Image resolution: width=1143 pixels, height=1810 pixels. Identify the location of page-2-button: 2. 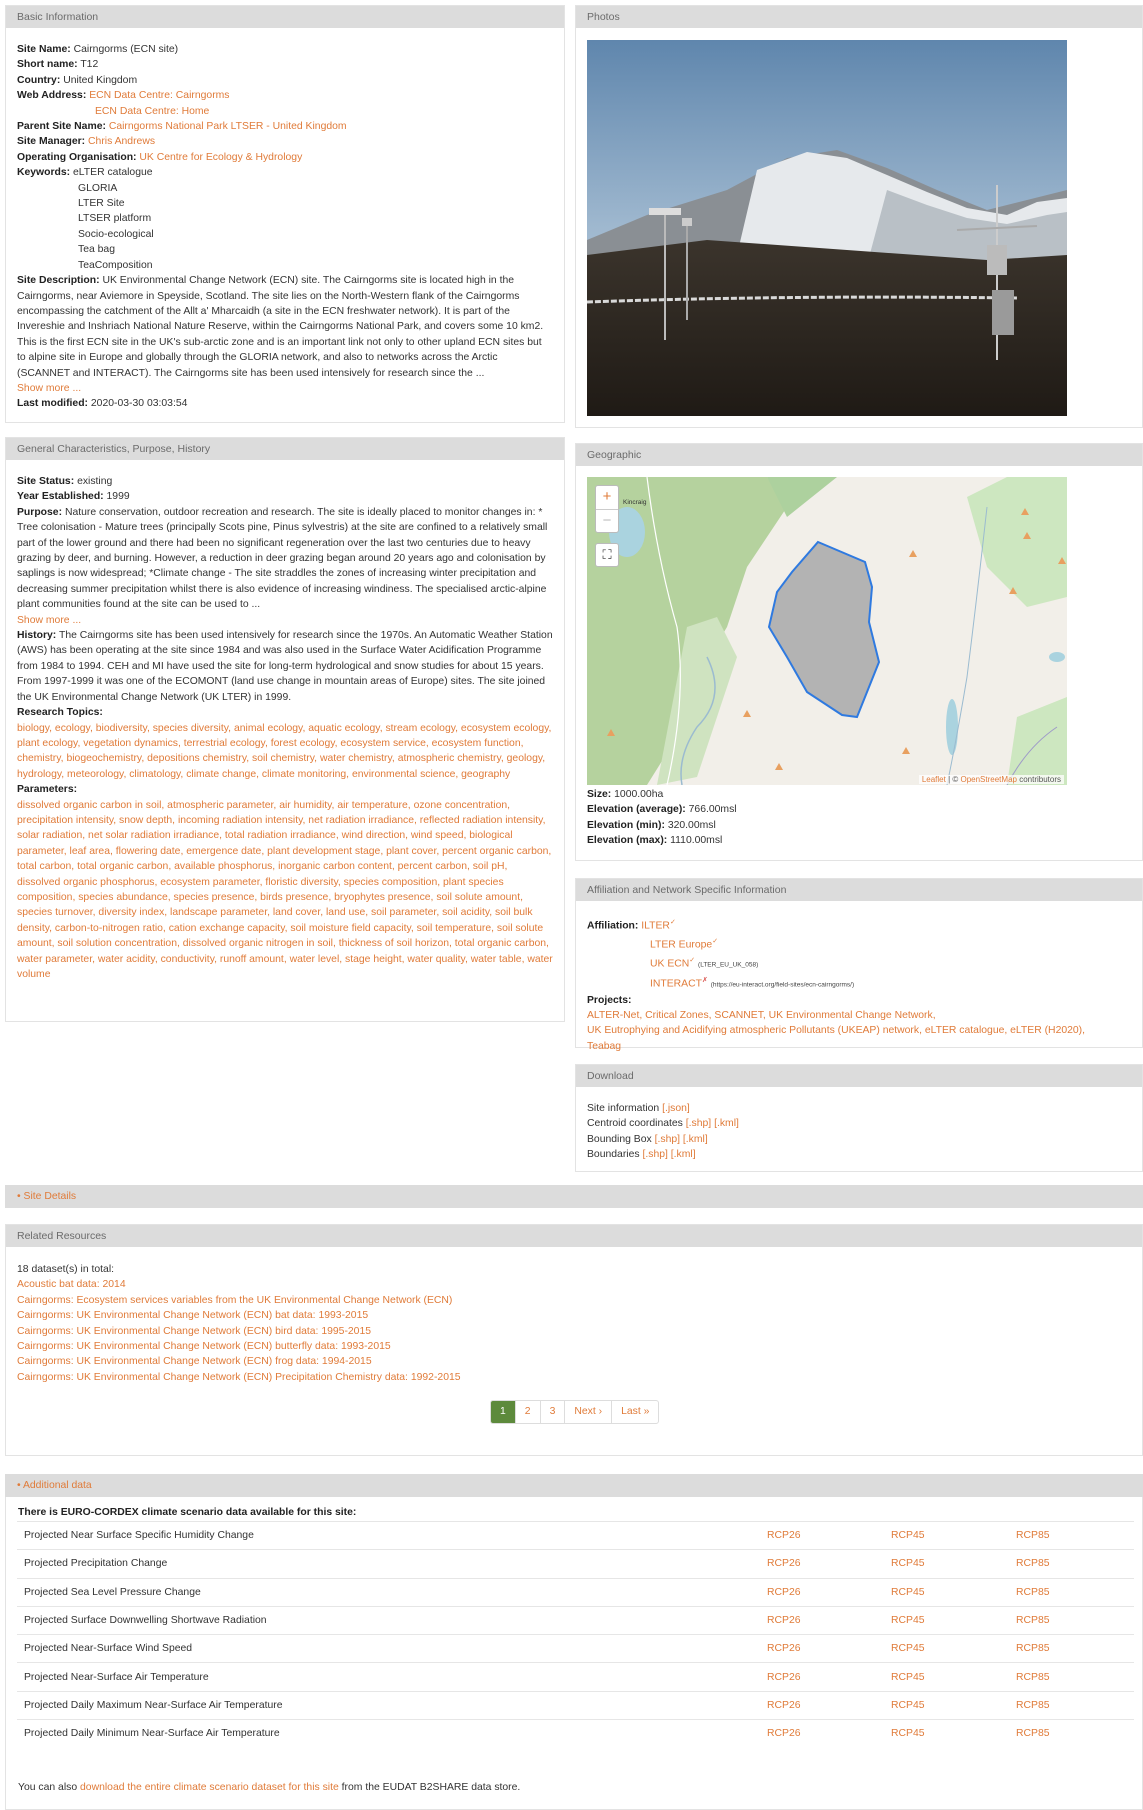
(527, 1412).